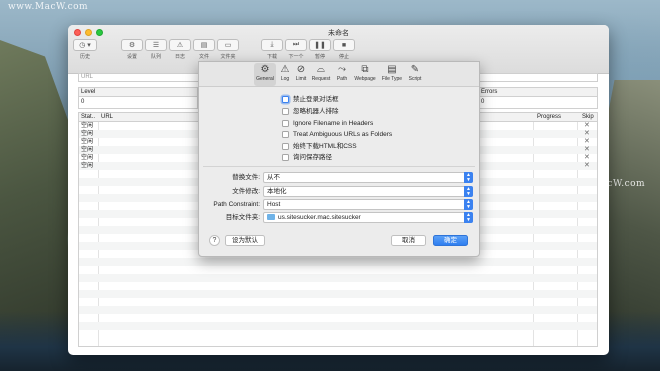 This screenshot has width=660, height=371. What do you see at coordinates (204, 45) in the screenshot?
I see `file-button: ▤` at bounding box center [204, 45].